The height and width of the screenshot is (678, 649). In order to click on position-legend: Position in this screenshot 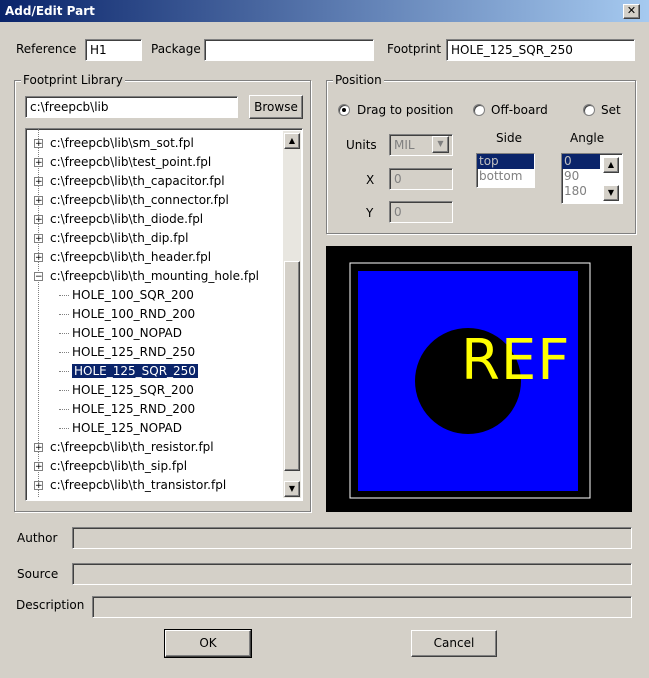, I will do `click(358, 80)`.